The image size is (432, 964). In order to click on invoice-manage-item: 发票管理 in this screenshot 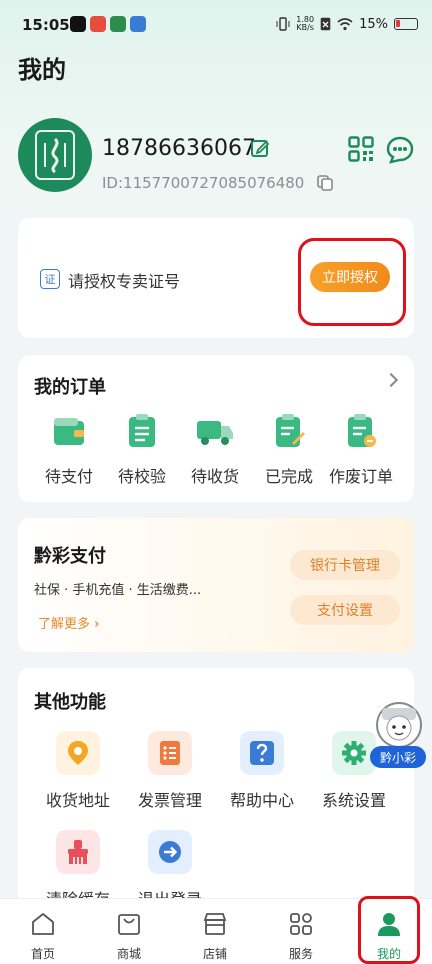, I will do `click(170, 771)`.